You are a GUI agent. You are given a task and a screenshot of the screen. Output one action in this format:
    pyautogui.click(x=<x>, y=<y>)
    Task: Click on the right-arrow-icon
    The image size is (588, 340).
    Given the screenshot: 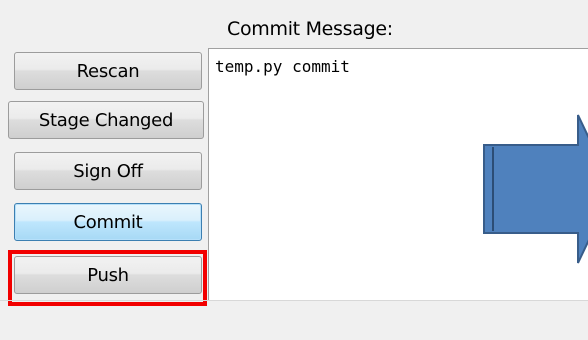 What is the action you would take?
    pyautogui.click(x=535, y=189)
    